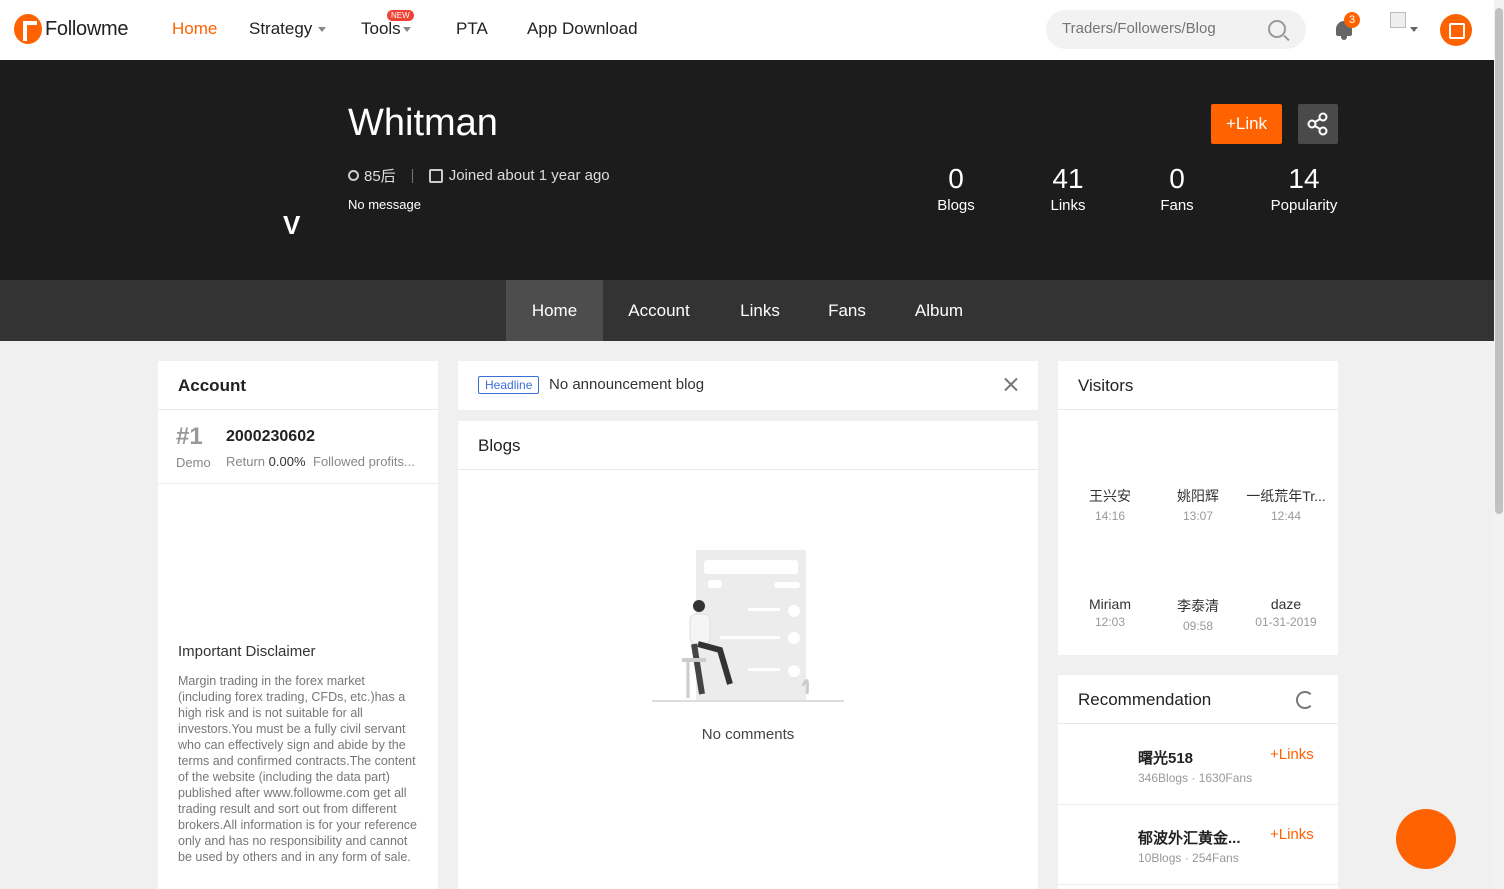 The height and width of the screenshot is (889, 1504). Describe the element at coordinates (193, 462) in the screenshot. I see `account-type: Demo` at that location.